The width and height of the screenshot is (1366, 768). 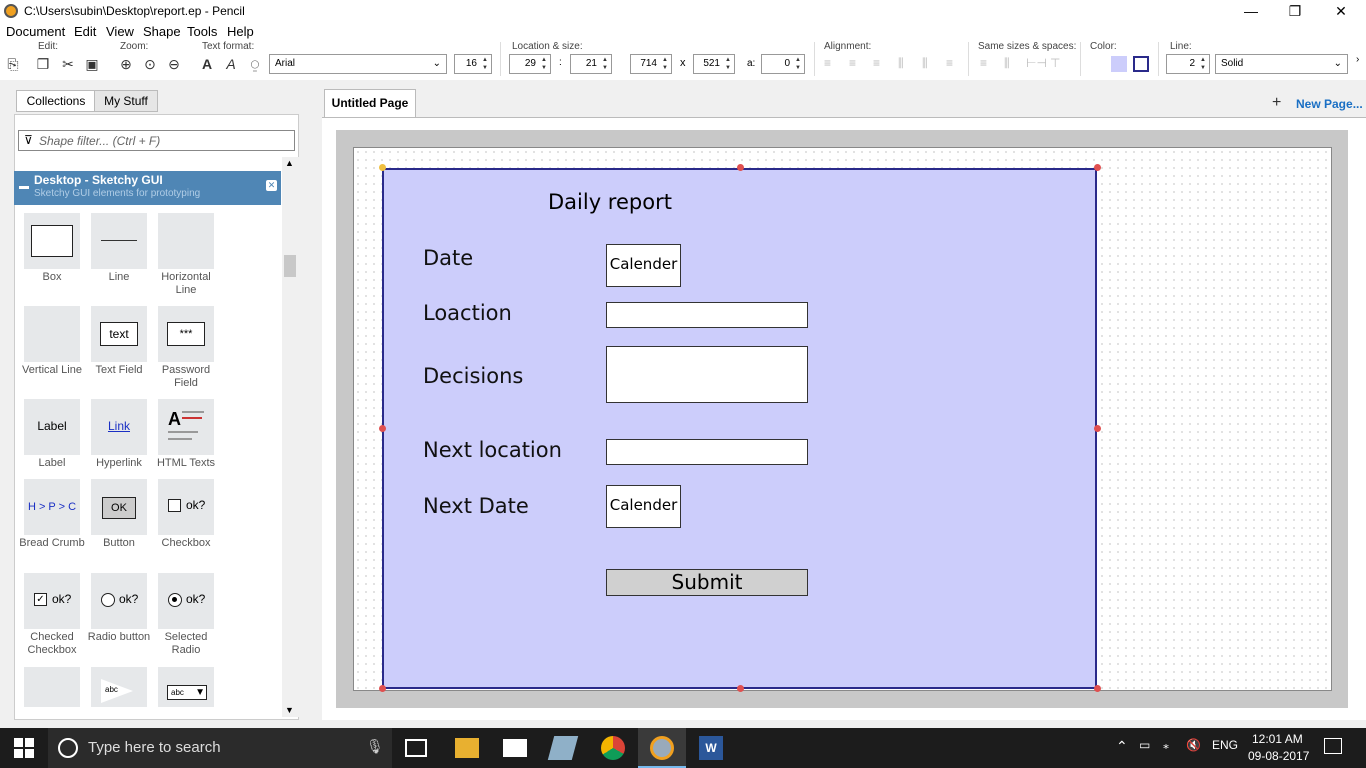 What do you see at coordinates (613, 748) in the screenshot?
I see `chrome-icon` at bounding box center [613, 748].